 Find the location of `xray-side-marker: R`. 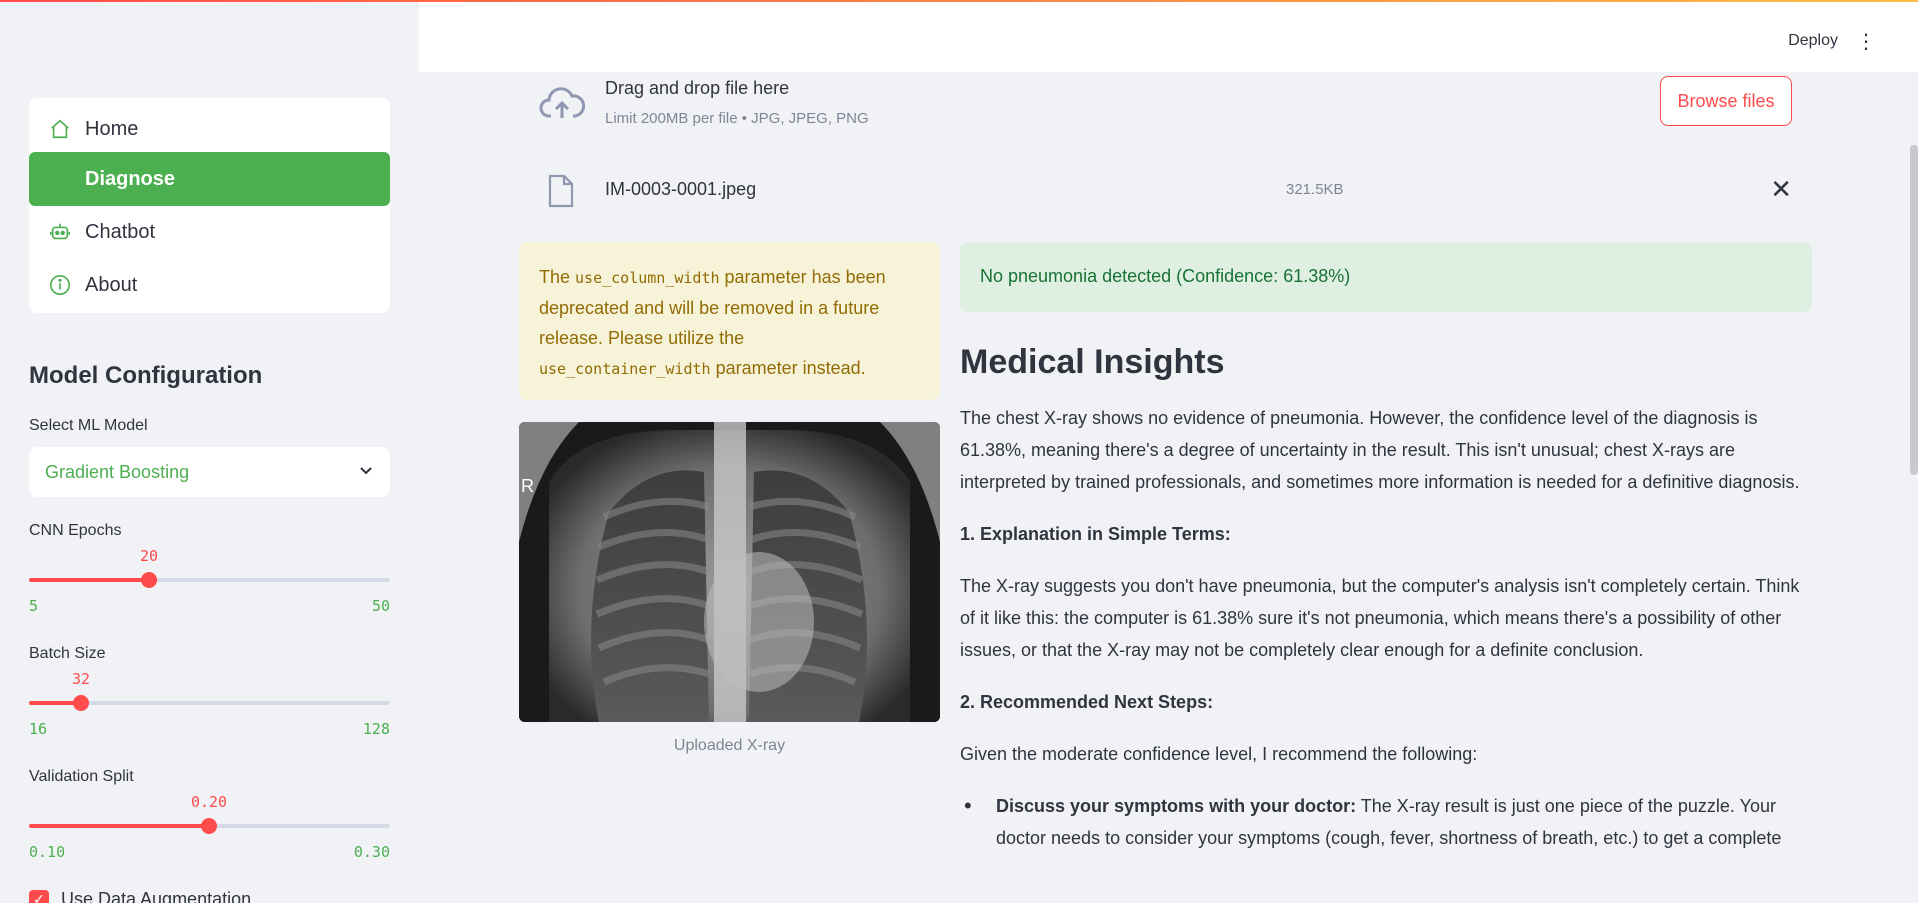

xray-side-marker: R is located at coordinates (527, 486).